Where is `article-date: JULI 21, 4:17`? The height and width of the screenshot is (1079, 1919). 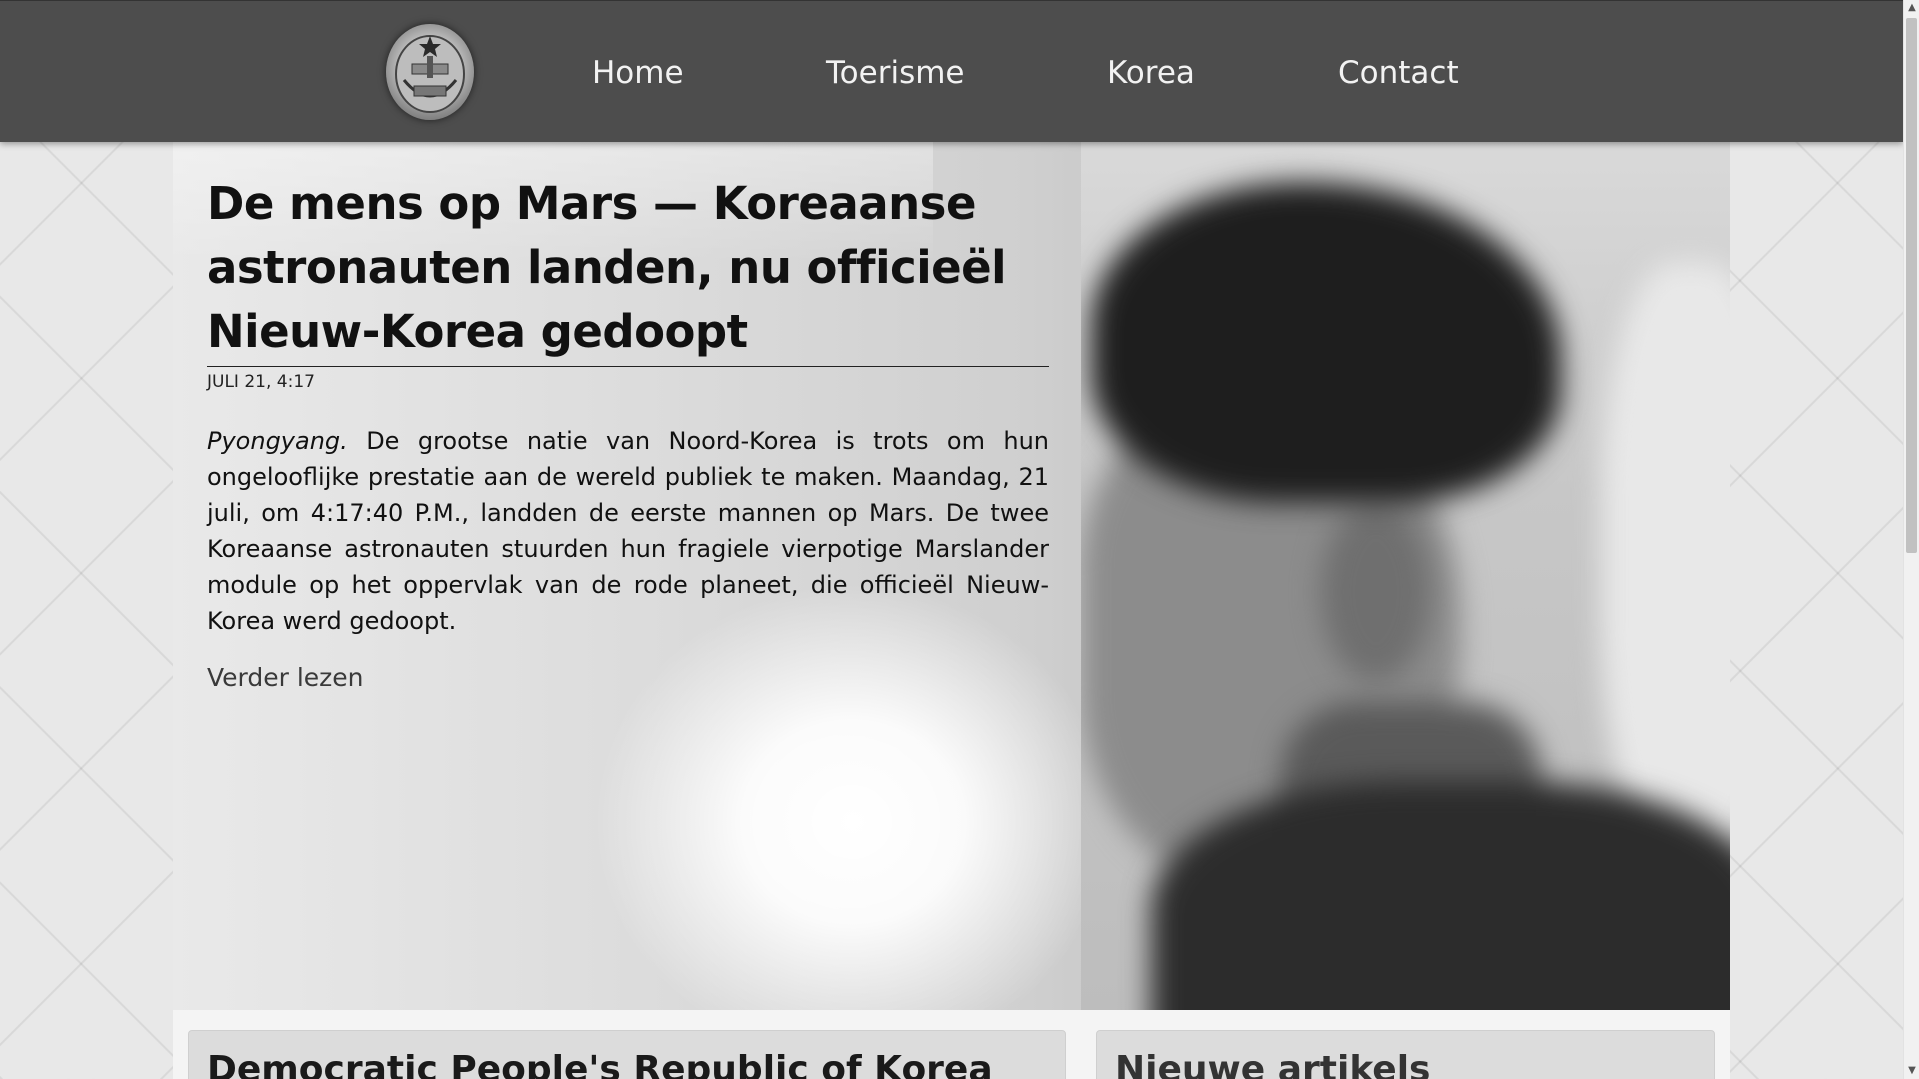 article-date: JULI 21, 4:17 is located at coordinates (261, 382).